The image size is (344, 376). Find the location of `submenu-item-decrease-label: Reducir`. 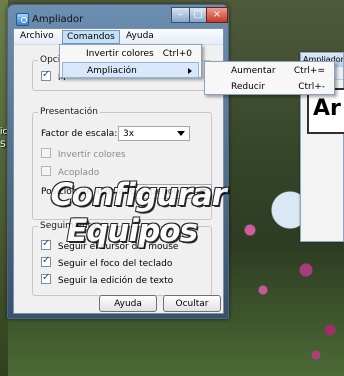

submenu-item-decrease-label: Reducir is located at coordinates (248, 87).